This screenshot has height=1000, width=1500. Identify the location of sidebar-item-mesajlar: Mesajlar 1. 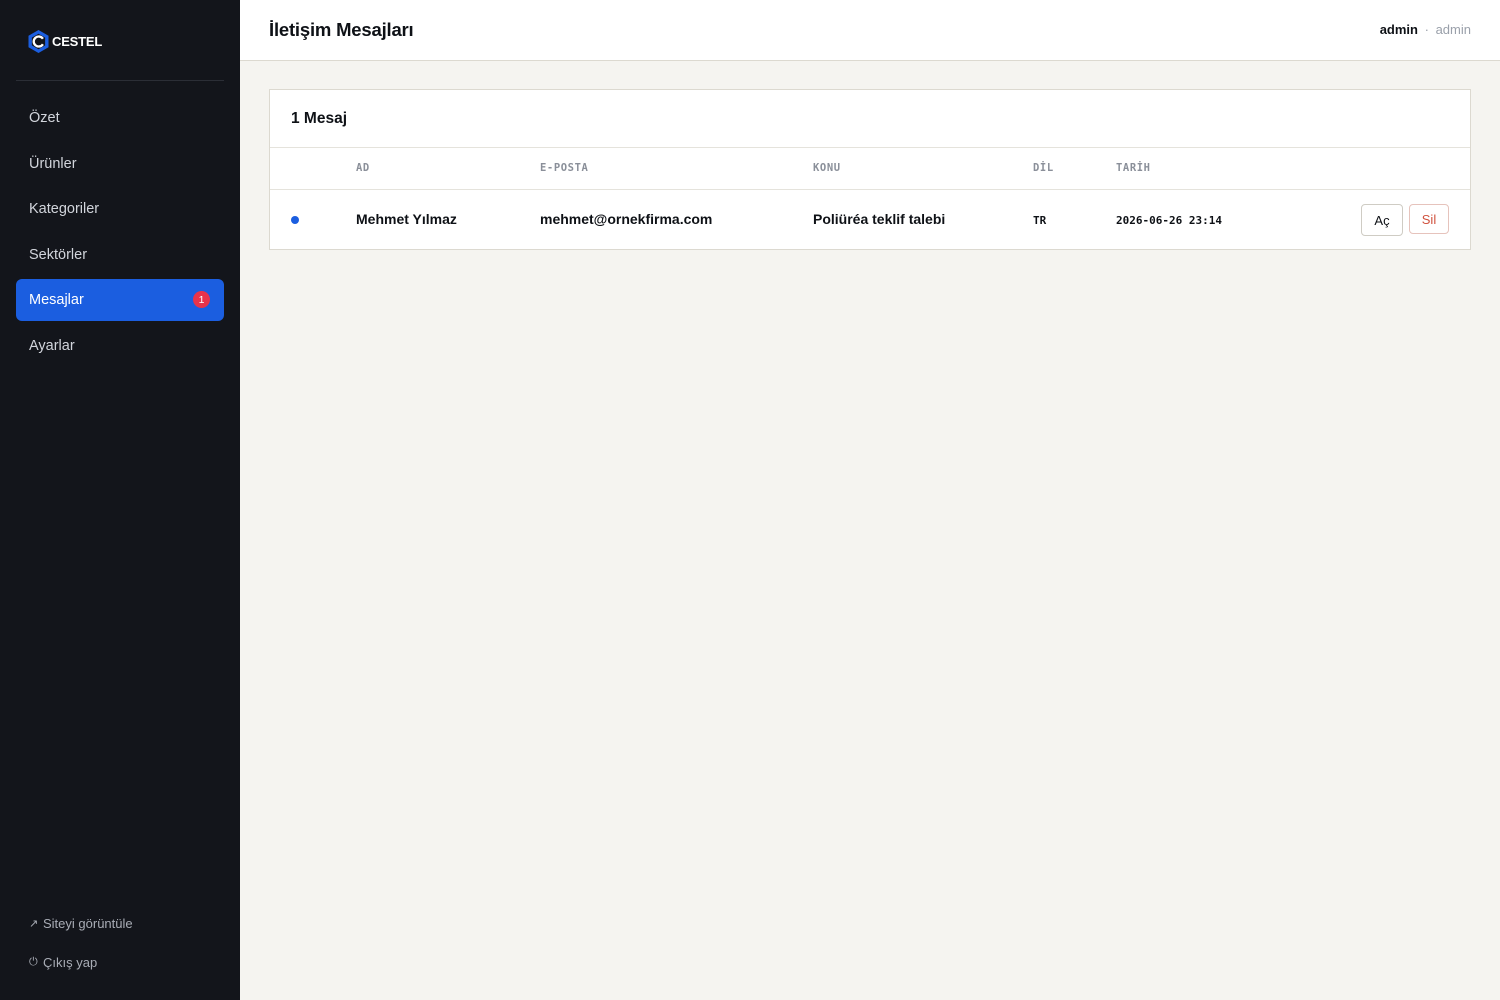
(120, 300).